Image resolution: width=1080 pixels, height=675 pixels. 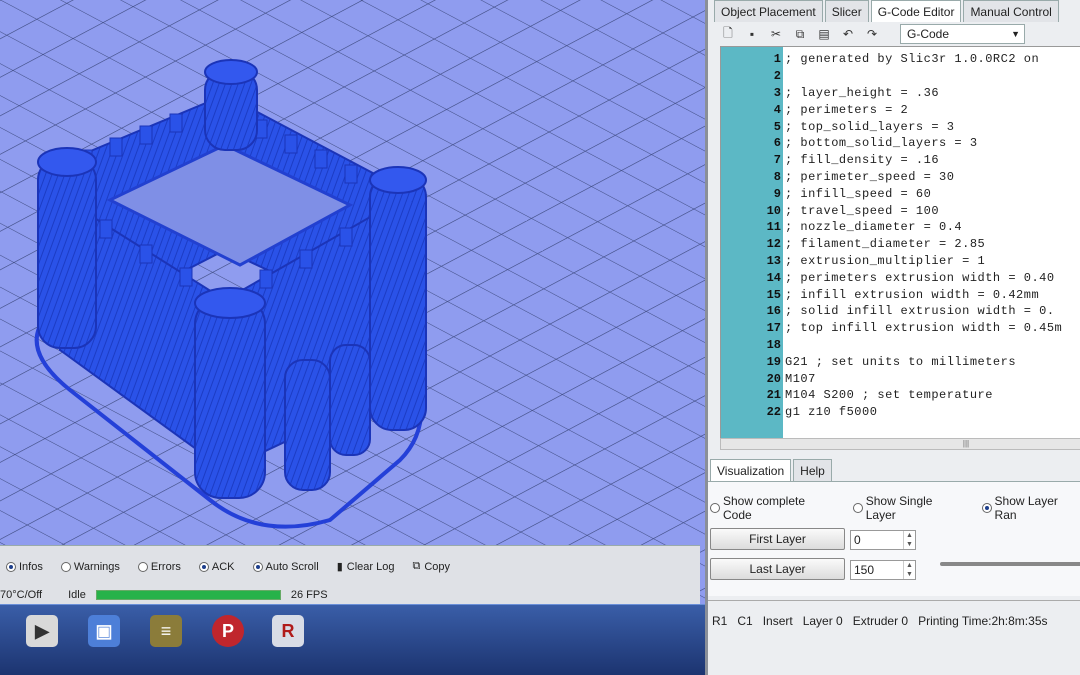 I want to click on code-line: 6 ; bottom_solid_layers = 3, so click(x=900, y=143).